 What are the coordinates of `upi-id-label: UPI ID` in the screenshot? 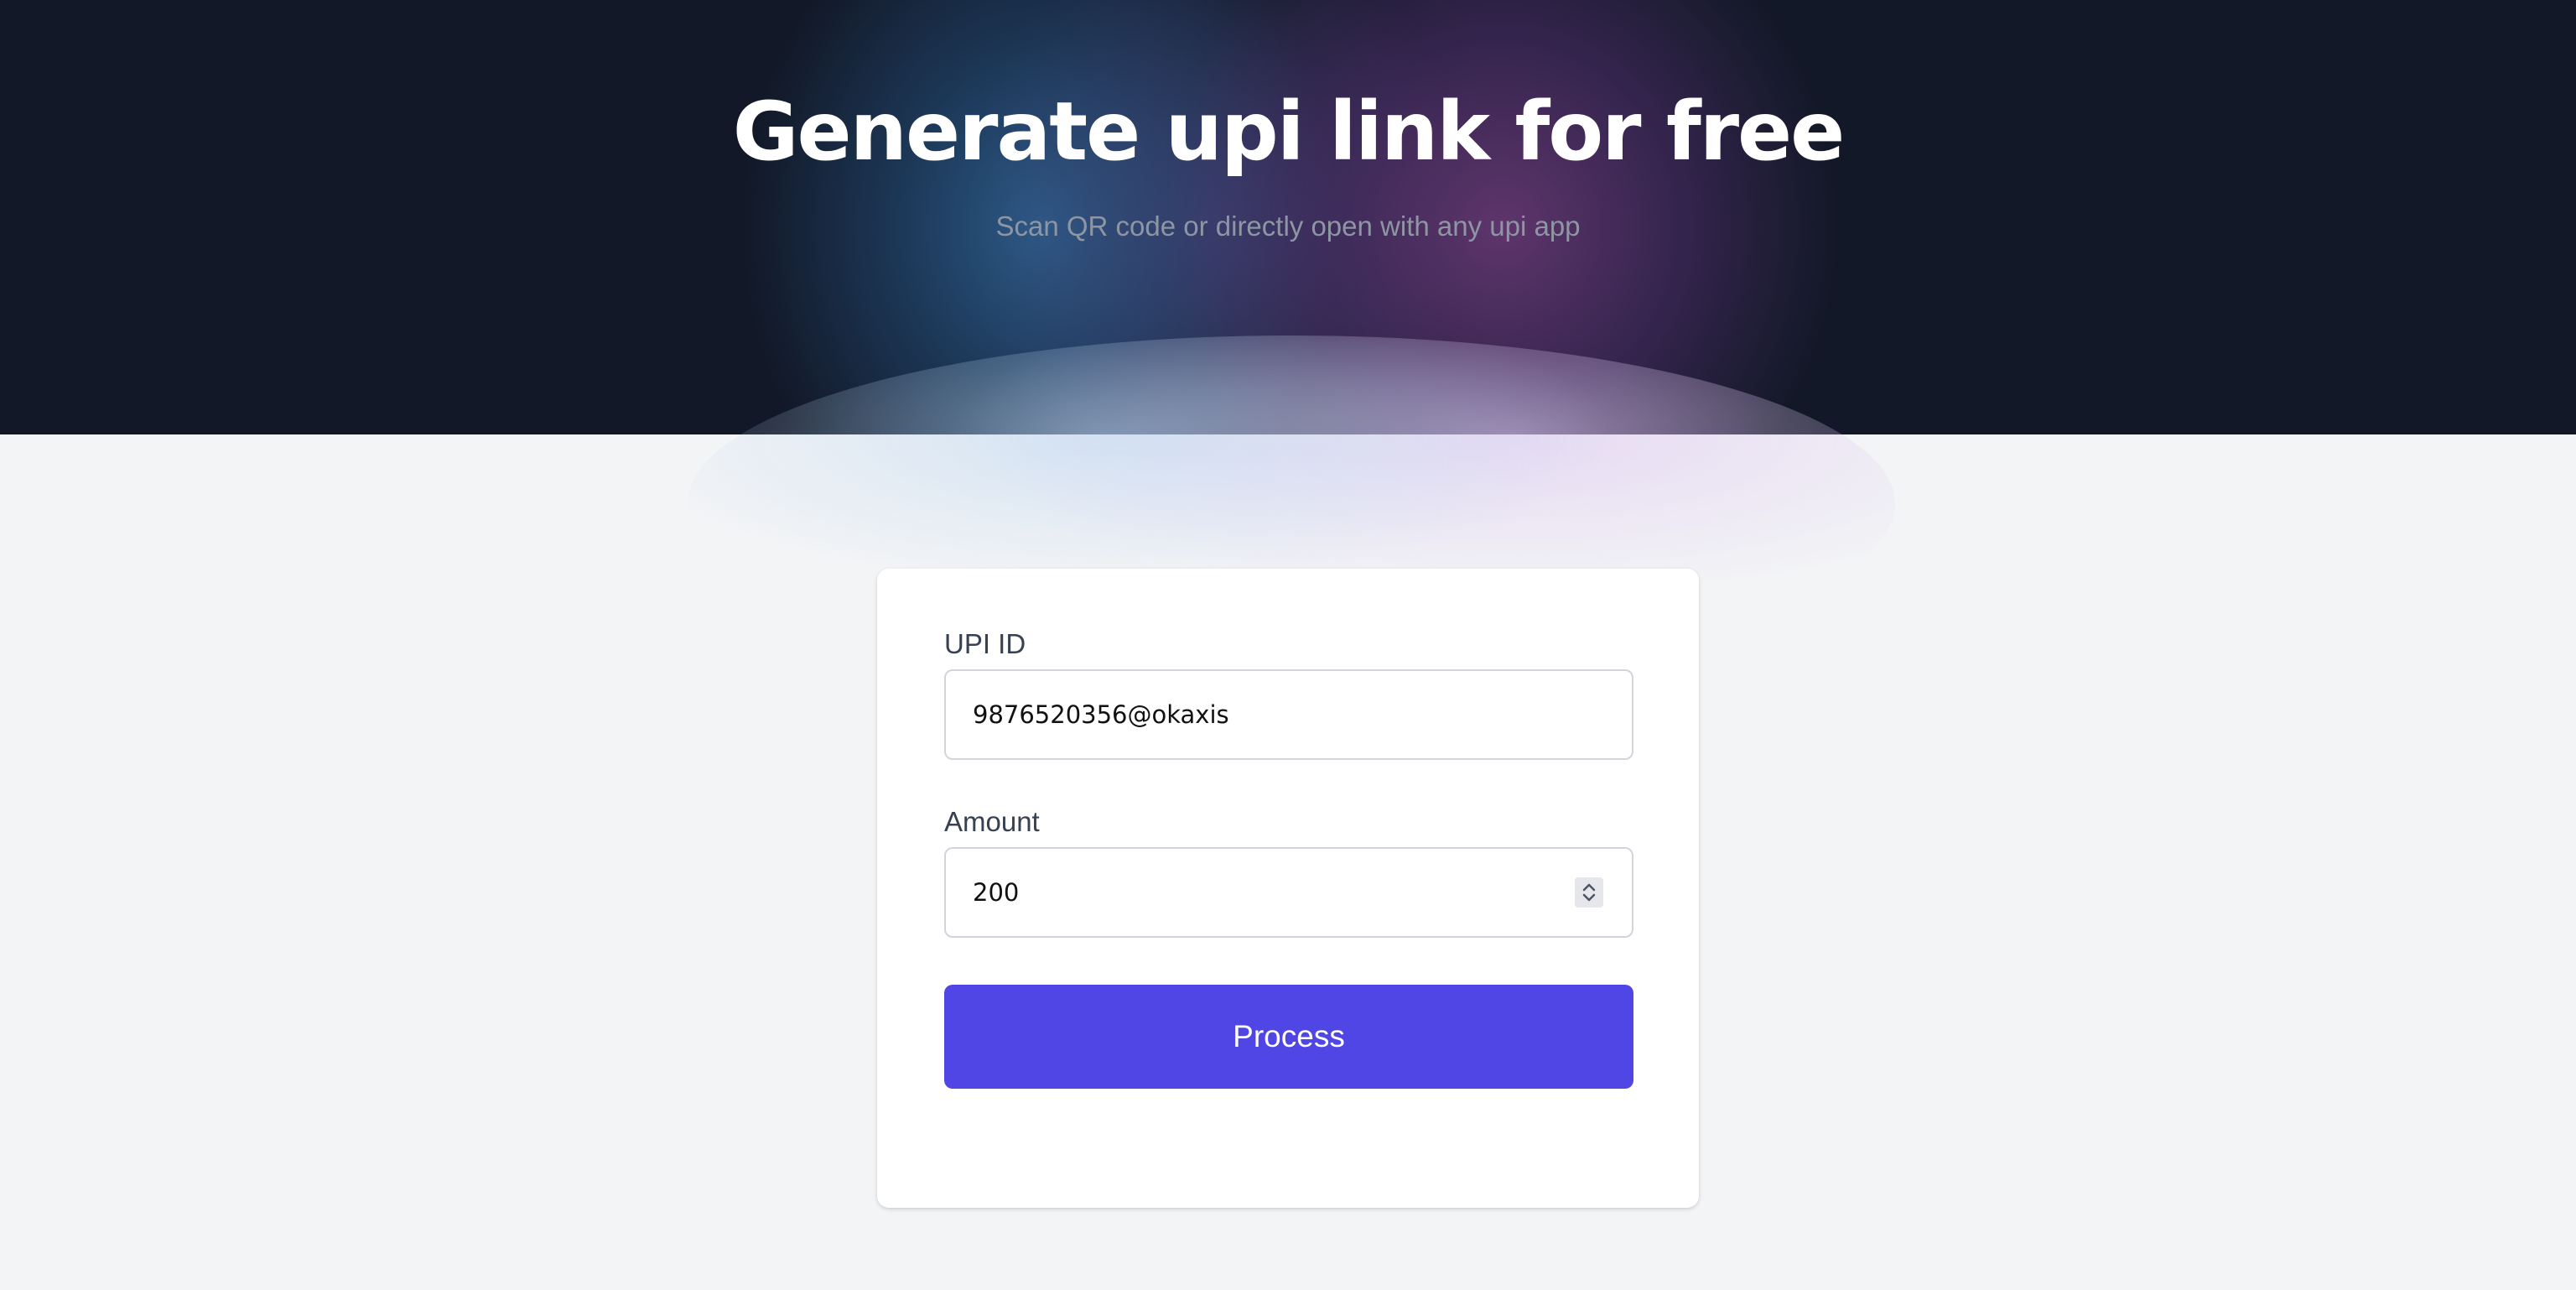 It's located at (985, 643).